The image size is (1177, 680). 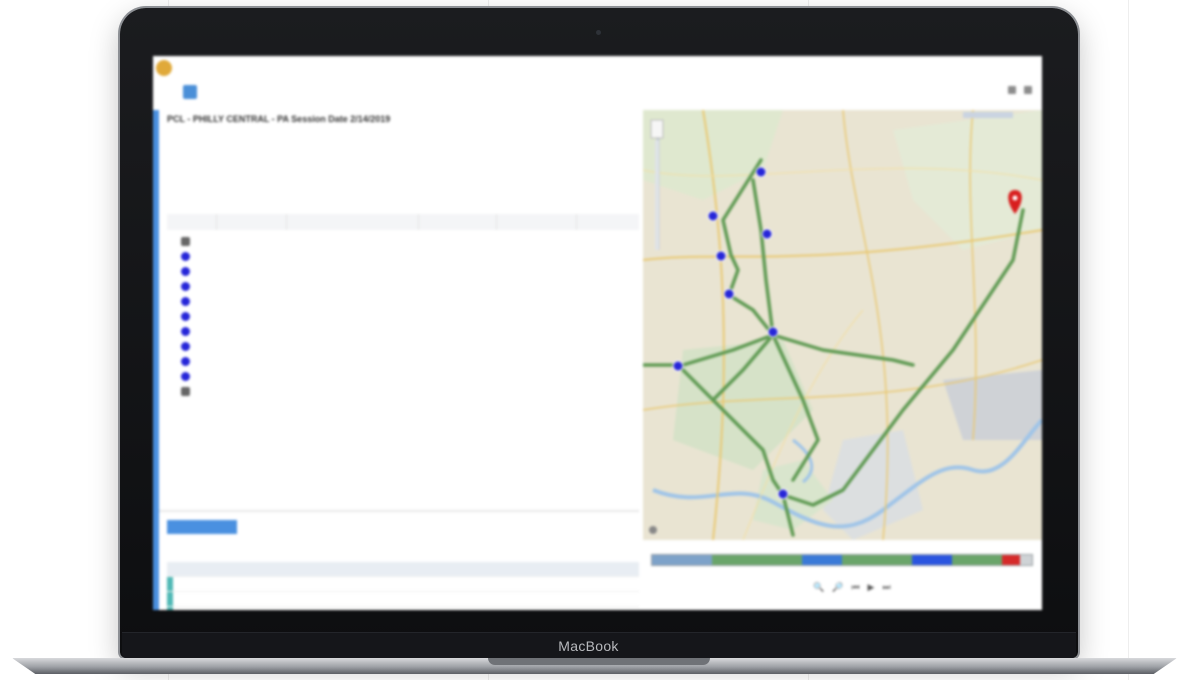 What do you see at coordinates (653, 530) in the screenshot?
I see `map-logo-icon` at bounding box center [653, 530].